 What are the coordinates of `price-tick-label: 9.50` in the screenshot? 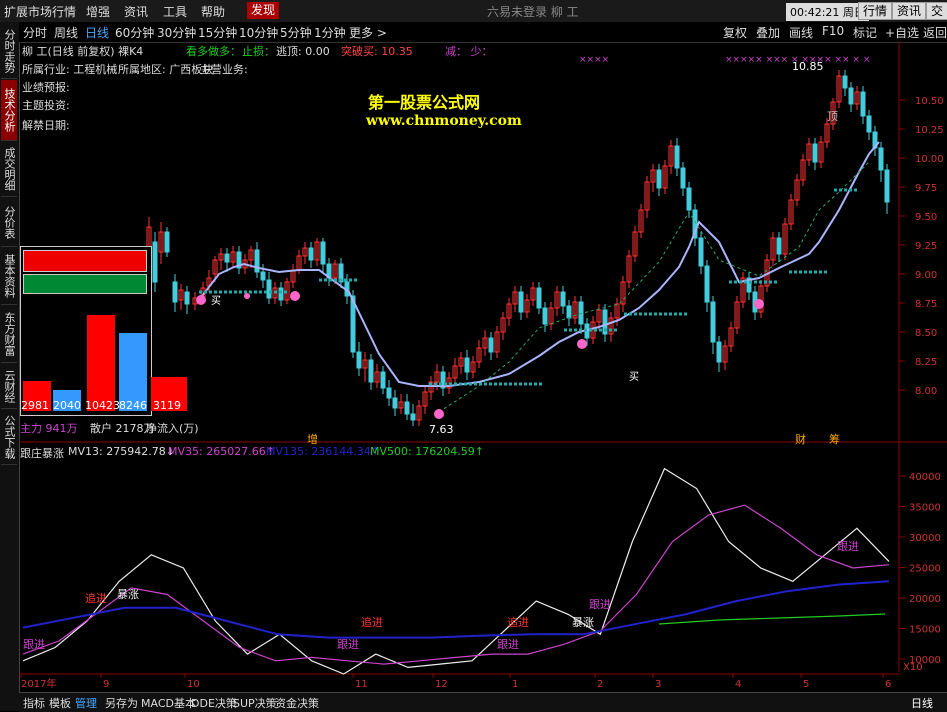 It's located at (926, 217).